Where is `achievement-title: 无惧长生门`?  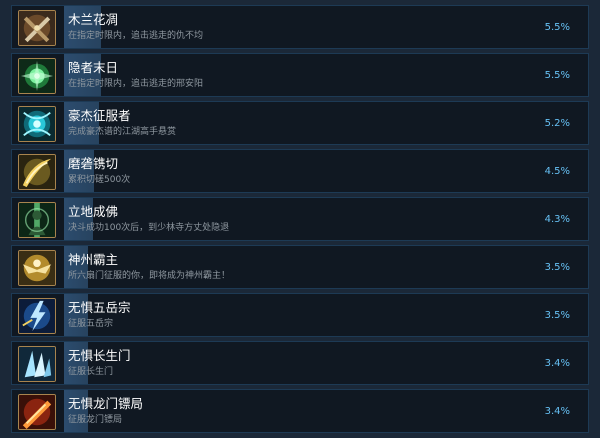 achievement-title: 无惧长生门 is located at coordinates (99, 355).